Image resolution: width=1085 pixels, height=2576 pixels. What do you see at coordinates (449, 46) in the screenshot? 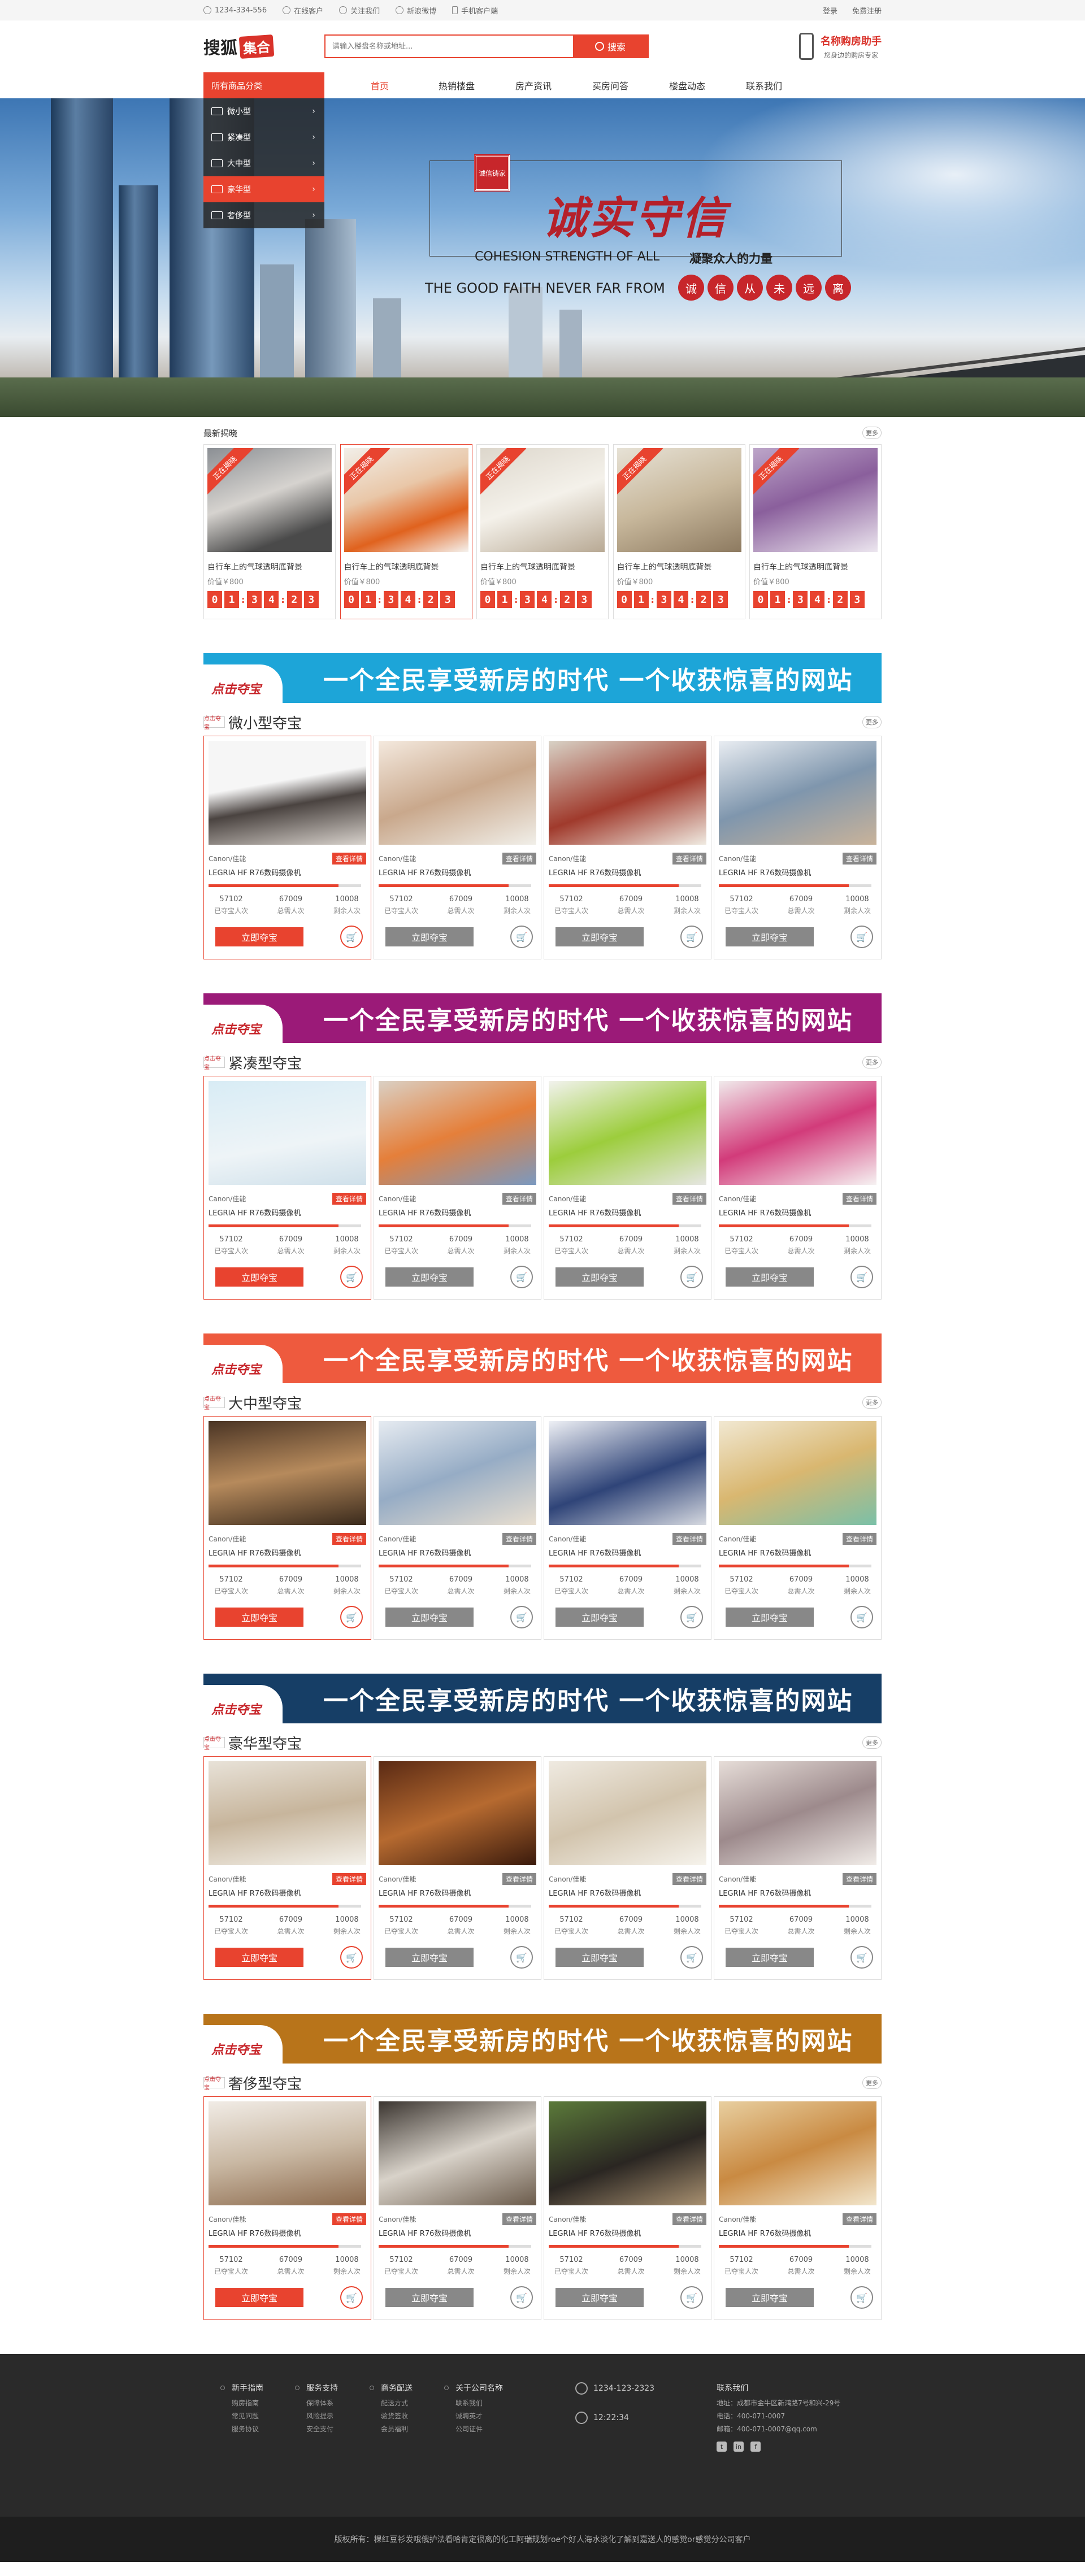
I see `search-input` at bounding box center [449, 46].